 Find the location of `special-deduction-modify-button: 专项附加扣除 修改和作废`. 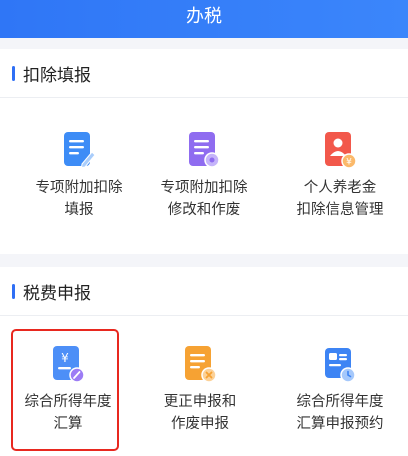

special-deduction-modify-button: 专项附加扣除 修改和作废 is located at coordinates (204, 176).